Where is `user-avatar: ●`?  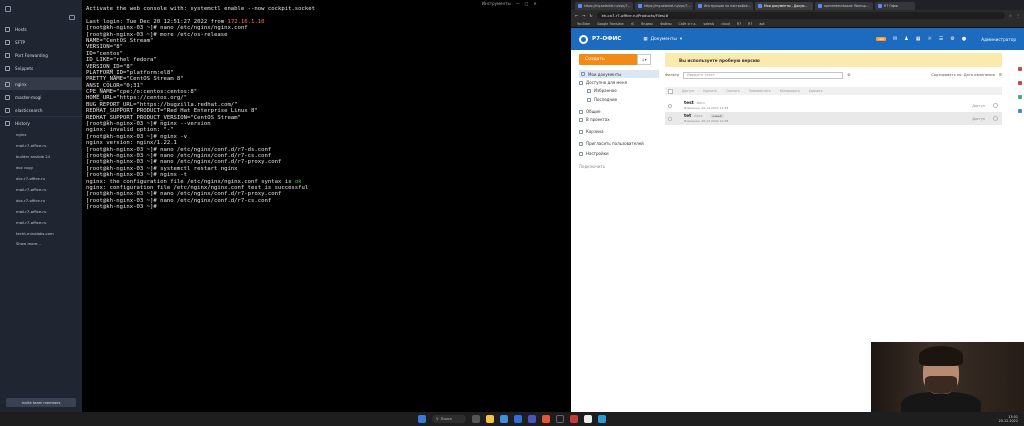
user-avatar: ● is located at coordinates (964, 39).